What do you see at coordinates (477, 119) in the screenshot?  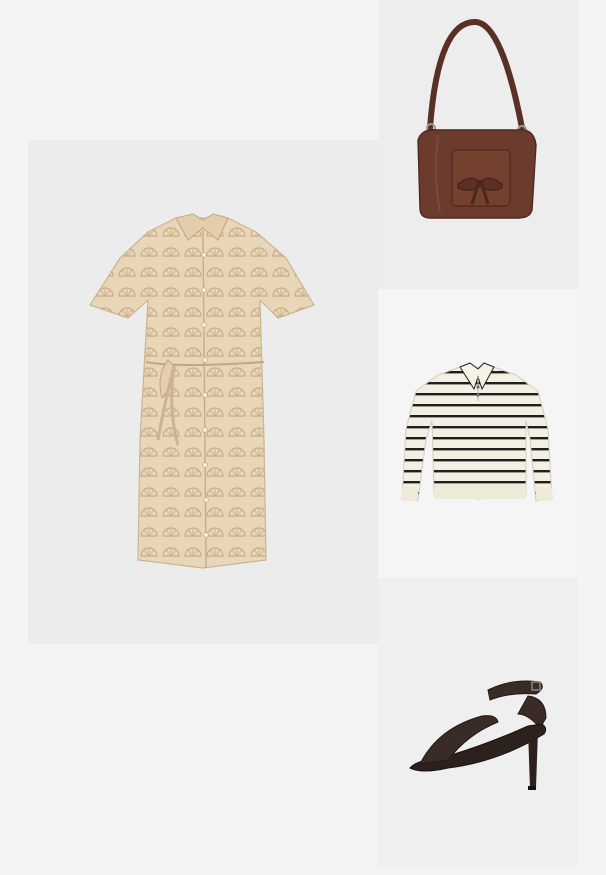 I see `shoulder-bag-image` at bounding box center [477, 119].